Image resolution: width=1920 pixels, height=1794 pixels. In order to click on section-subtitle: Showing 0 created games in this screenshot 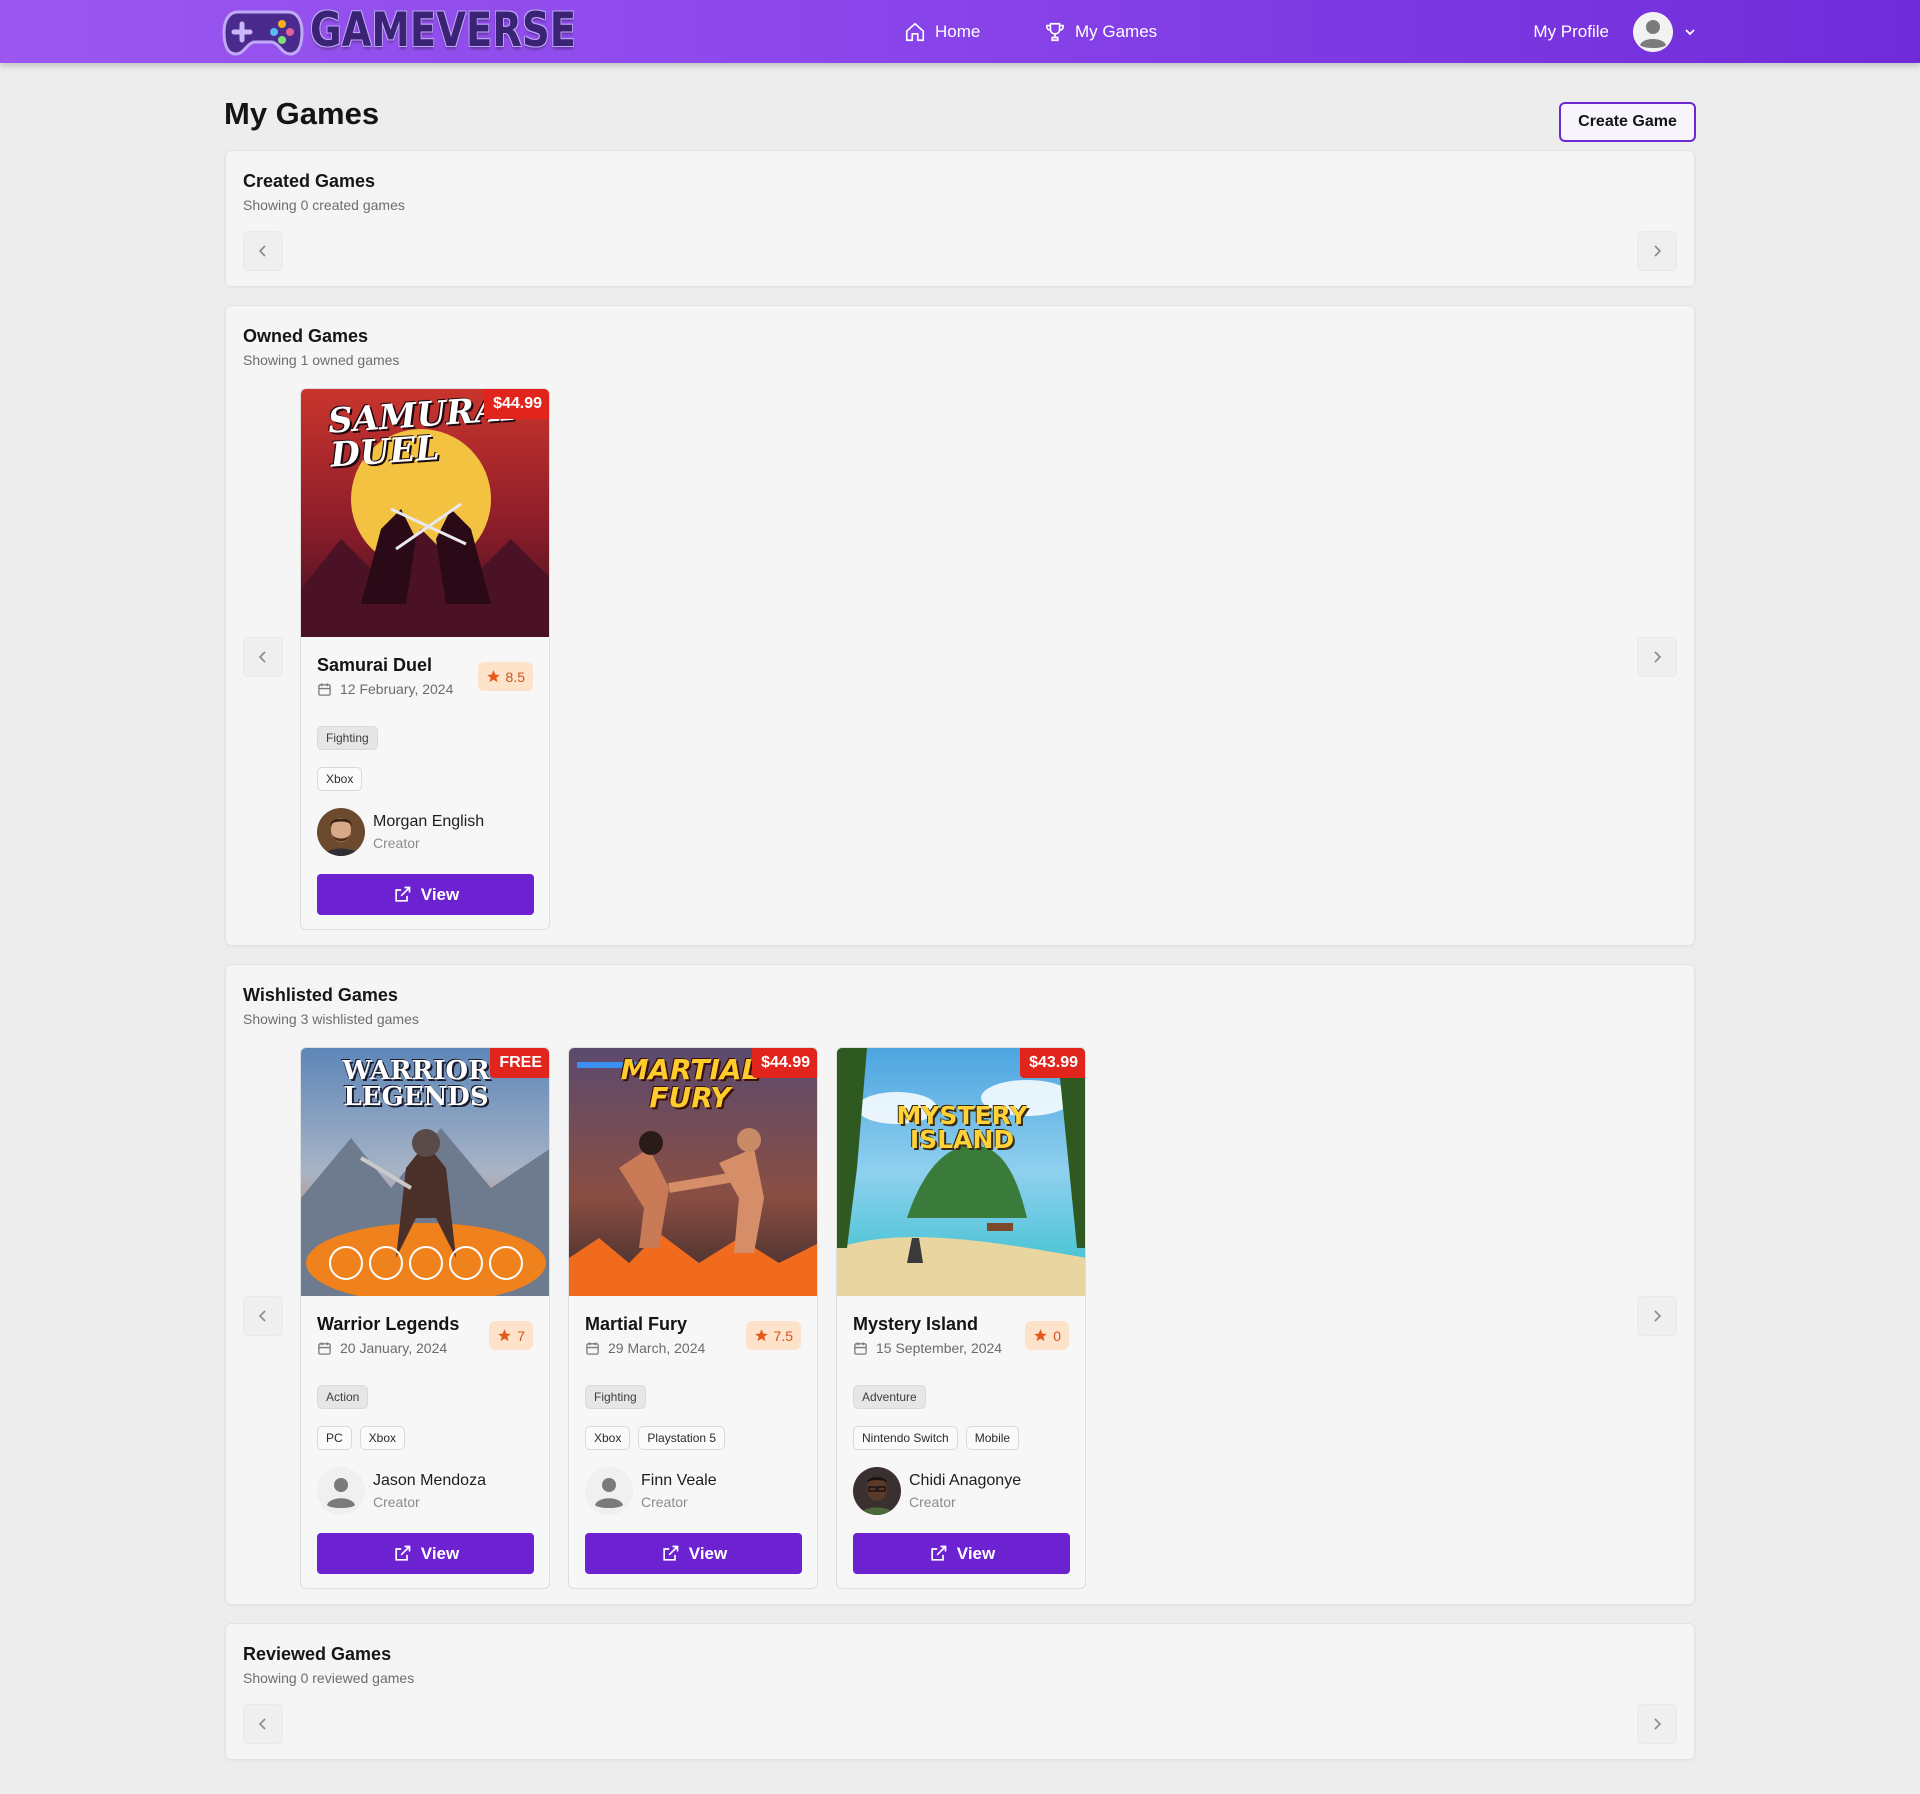, I will do `click(324, 205)`.